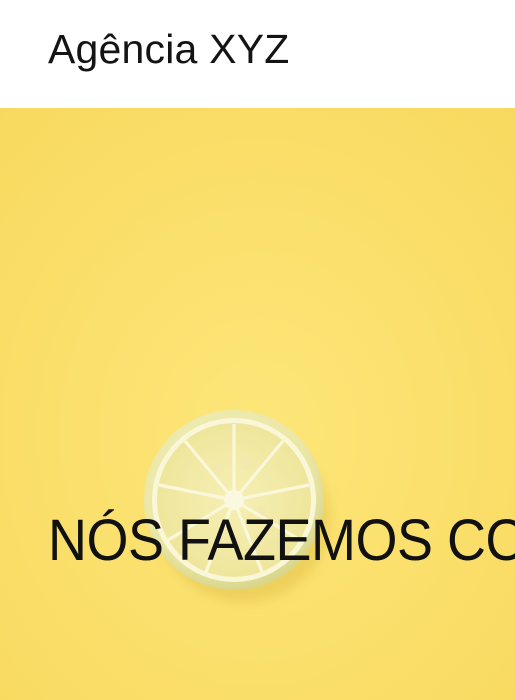 The width and height of the screenshot is (515, 700). Describe the element at coordinates (169, 49) in the screenshot. I see `brand-logo-text: Agência XYZ` at that location.